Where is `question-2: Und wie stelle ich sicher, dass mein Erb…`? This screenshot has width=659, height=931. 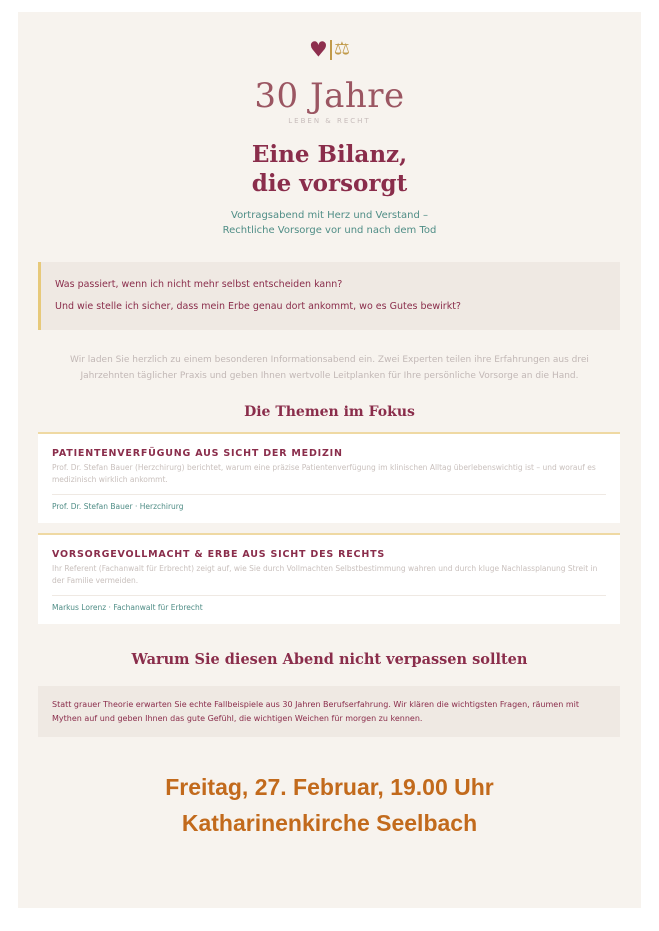
question-2: Und wie stelle ich sicher, dass mein Erb… is located at coordinates (258, 306).